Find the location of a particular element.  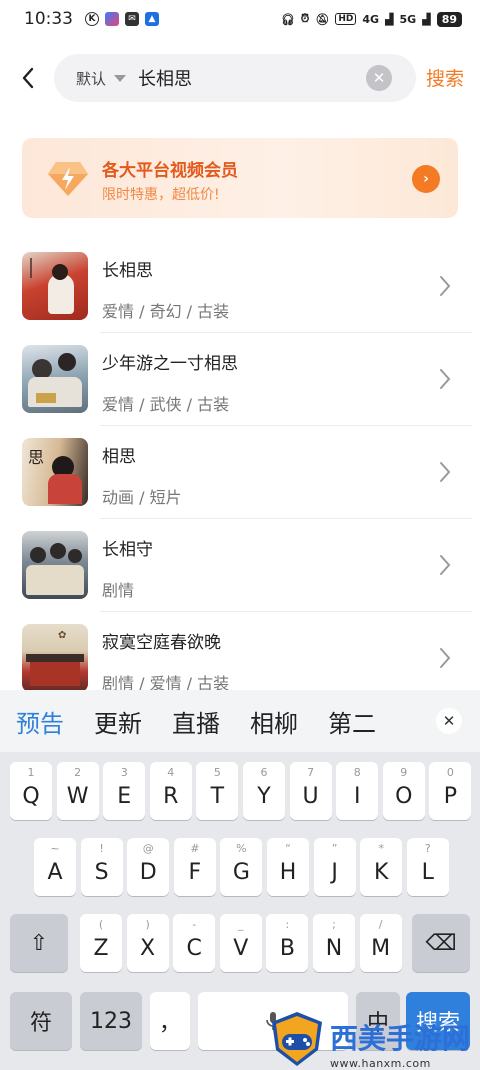

key-n: ; N is located at coordinates (334, 943).